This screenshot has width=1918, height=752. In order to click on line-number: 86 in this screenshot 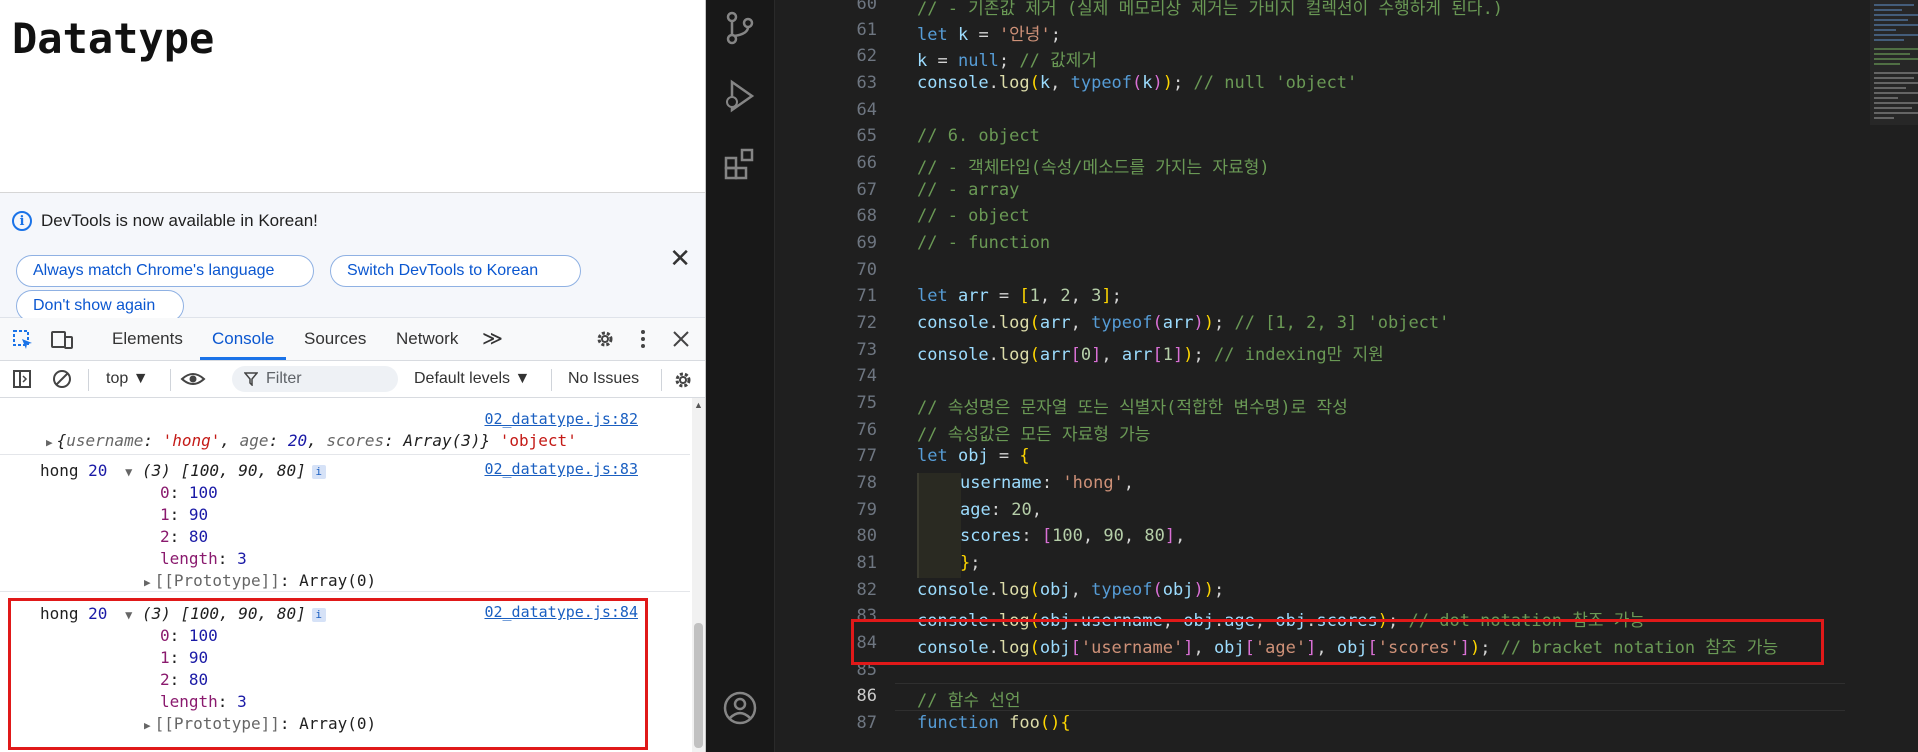, I will do `click(866, 696)`.